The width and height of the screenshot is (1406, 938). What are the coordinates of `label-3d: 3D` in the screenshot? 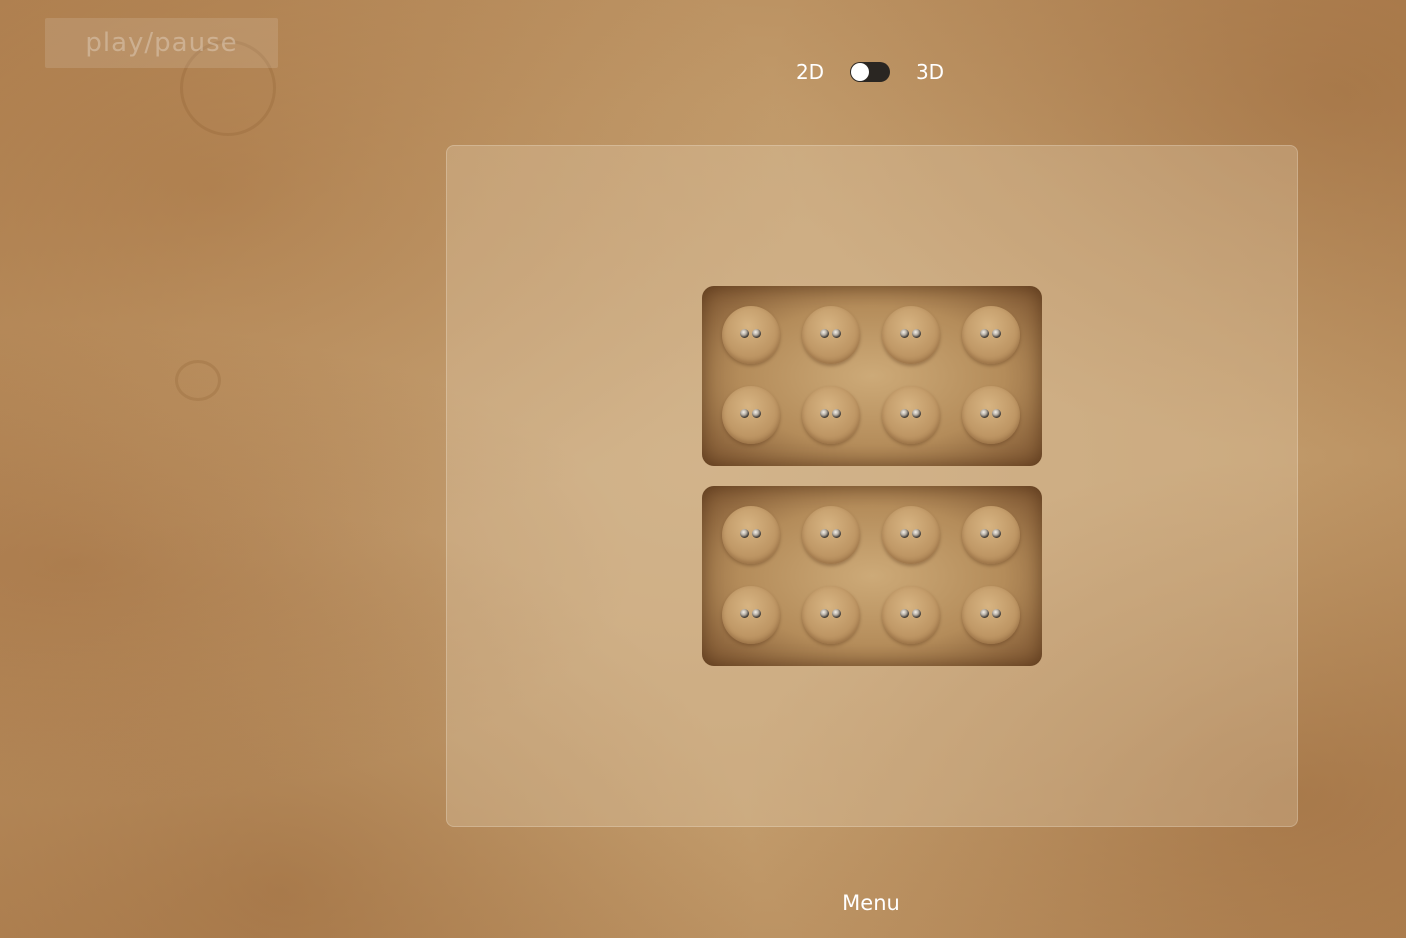 It's located at (930, 72).